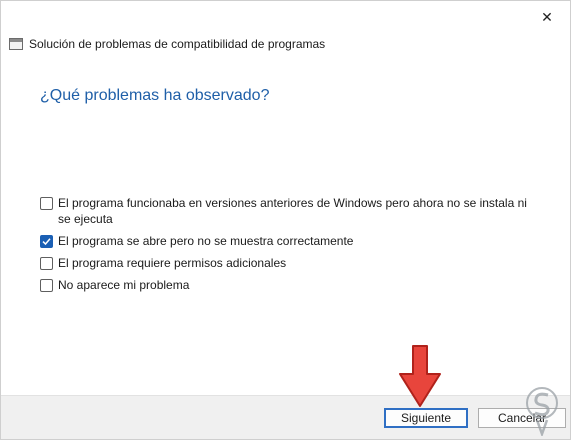 The image size is (571, 440). I want to click on option-label: No aparece mi problema, so click(124, 285).